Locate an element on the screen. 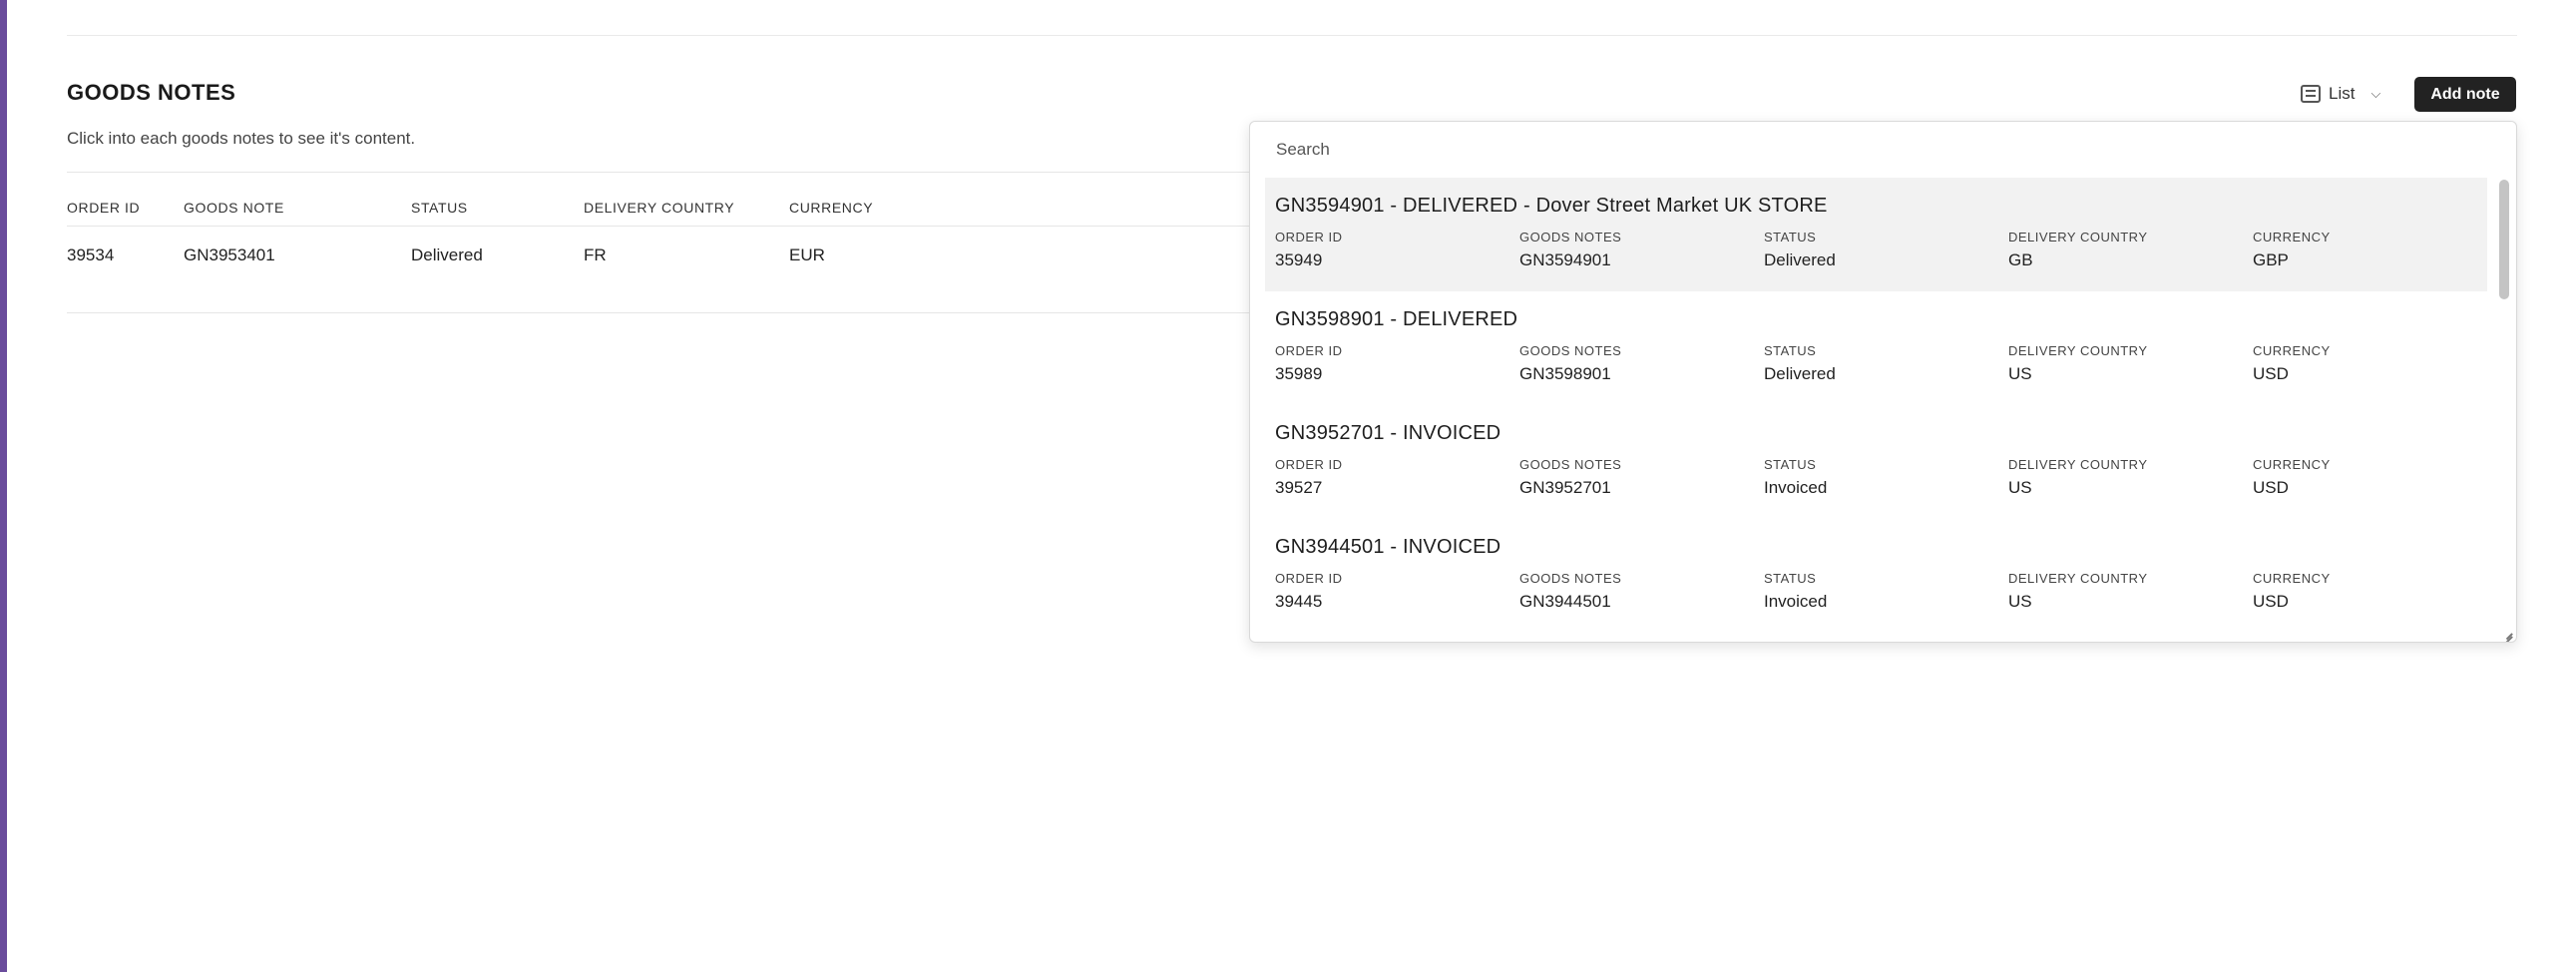  table-row: 39534 GN3953401 Delivered FR EUR is located at coordinates (665, 257).